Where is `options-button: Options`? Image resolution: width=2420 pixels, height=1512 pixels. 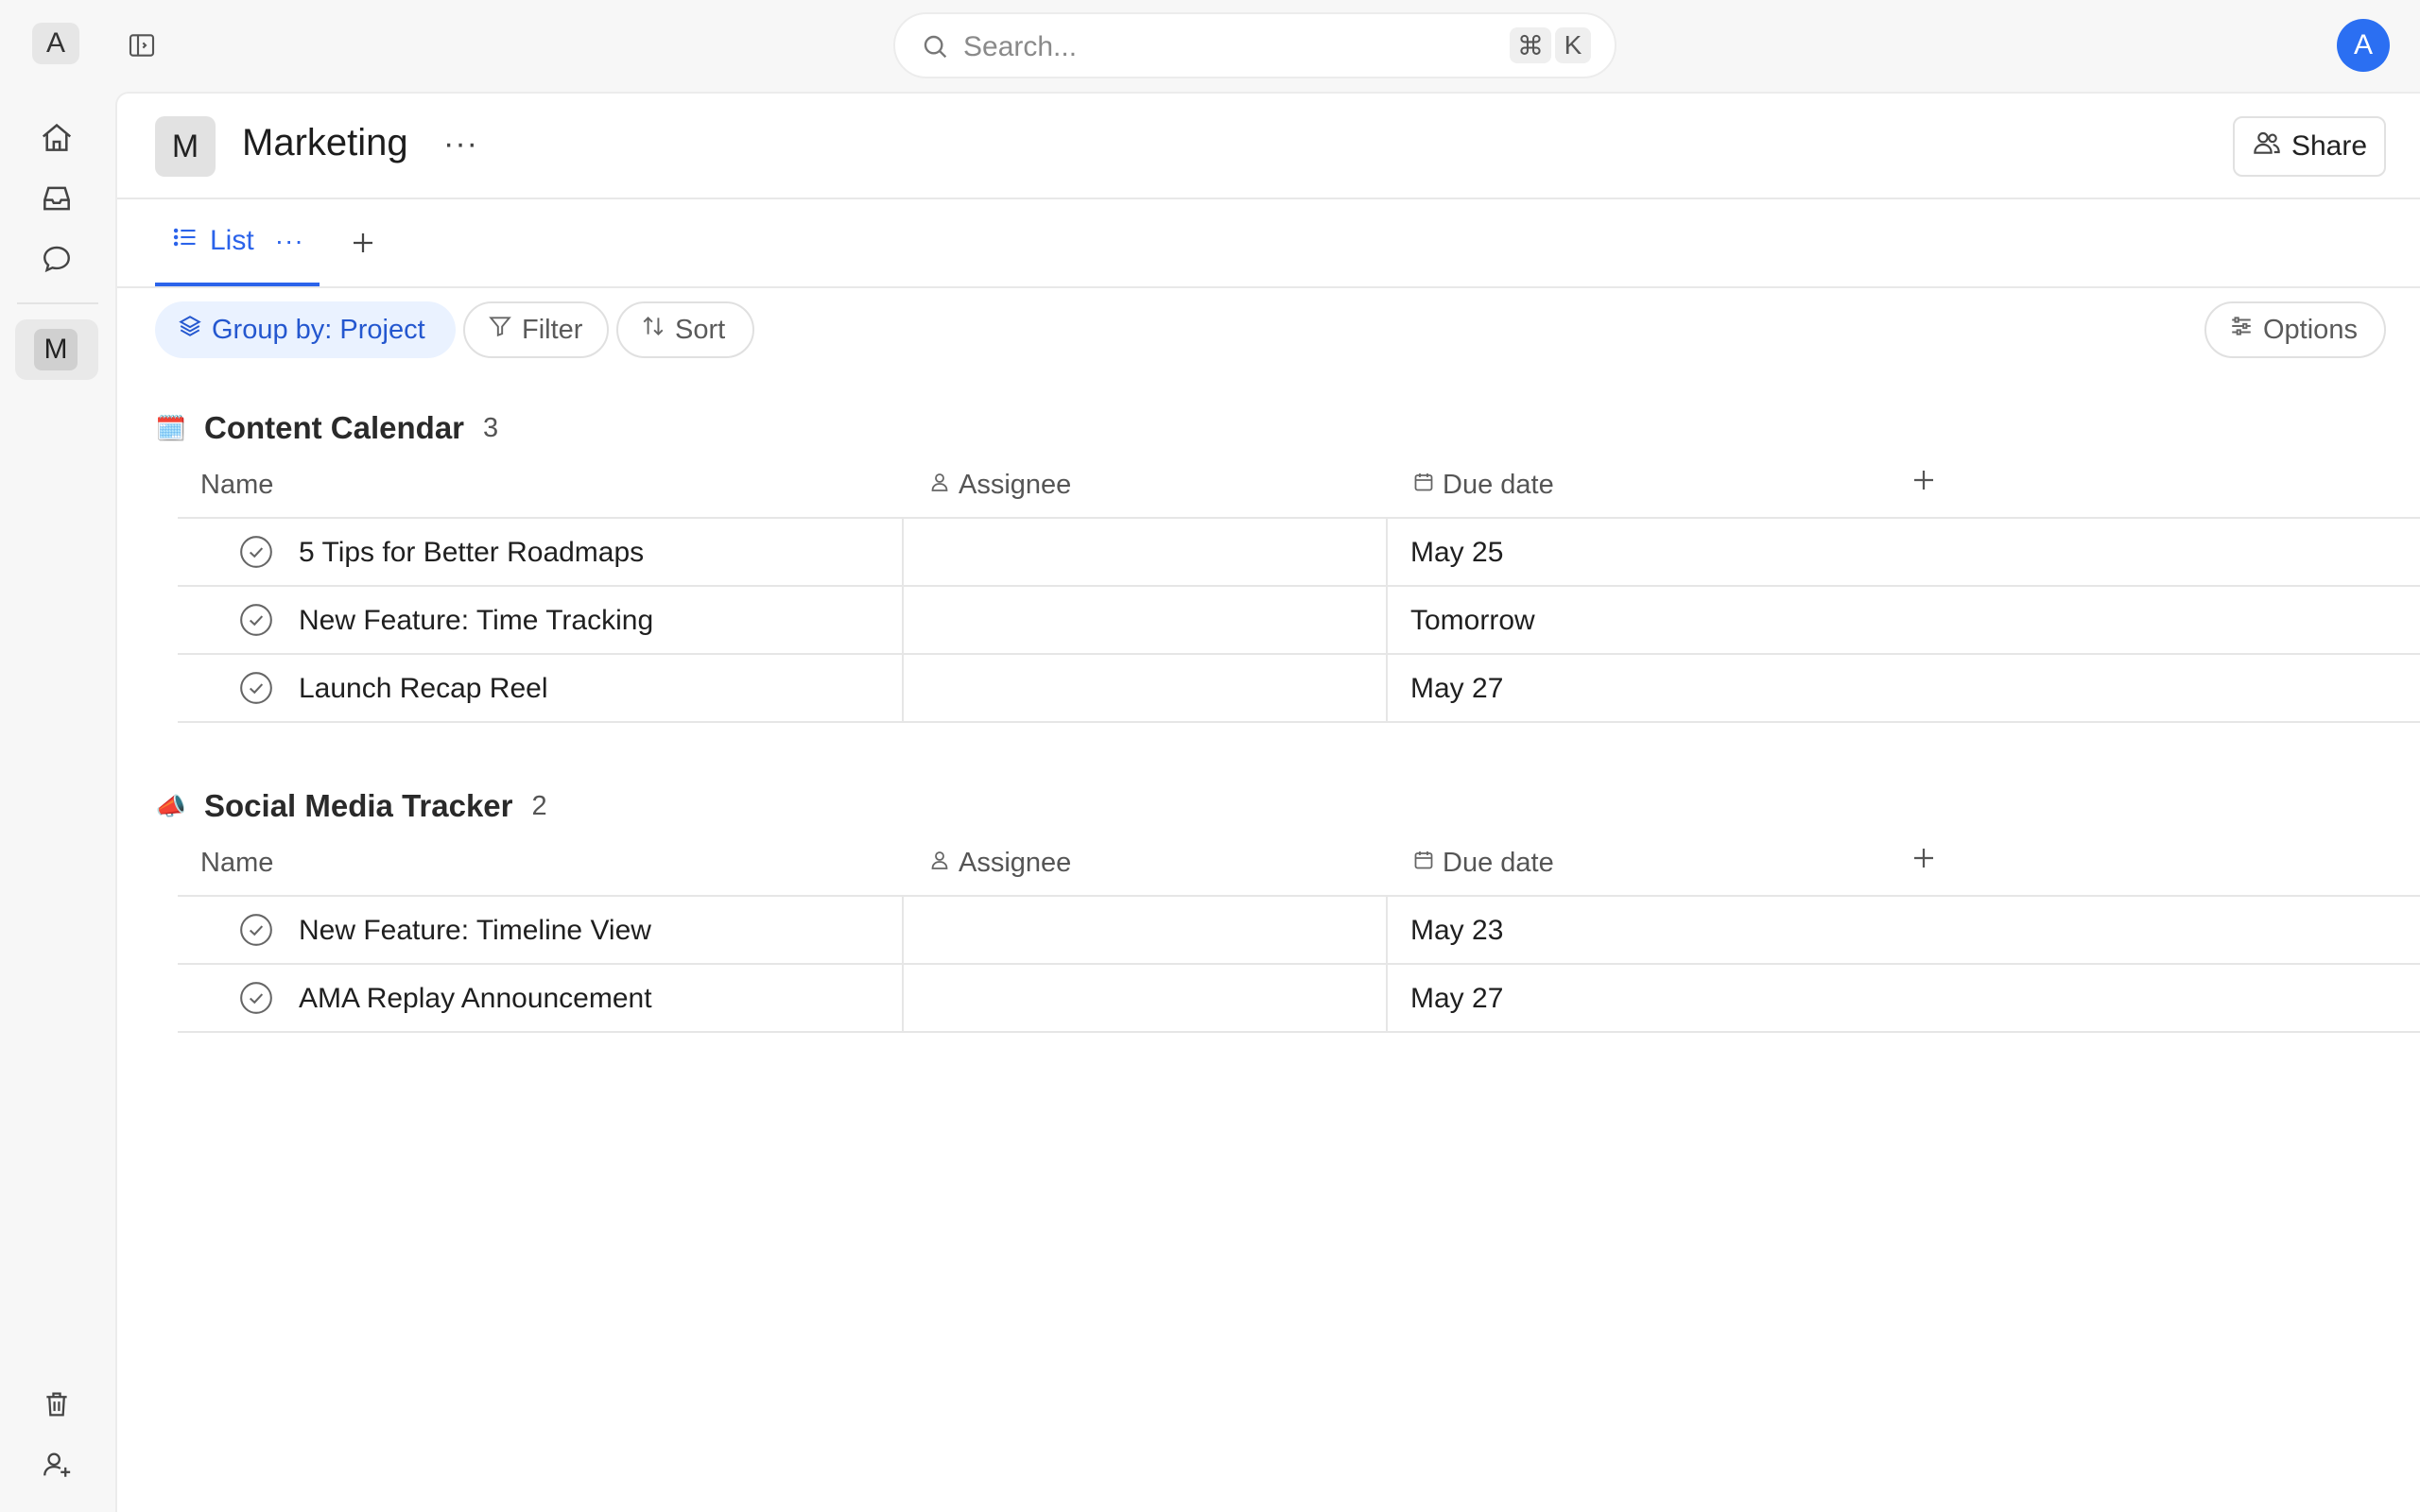
options-button: Options is located at coordinates (2295, 329).